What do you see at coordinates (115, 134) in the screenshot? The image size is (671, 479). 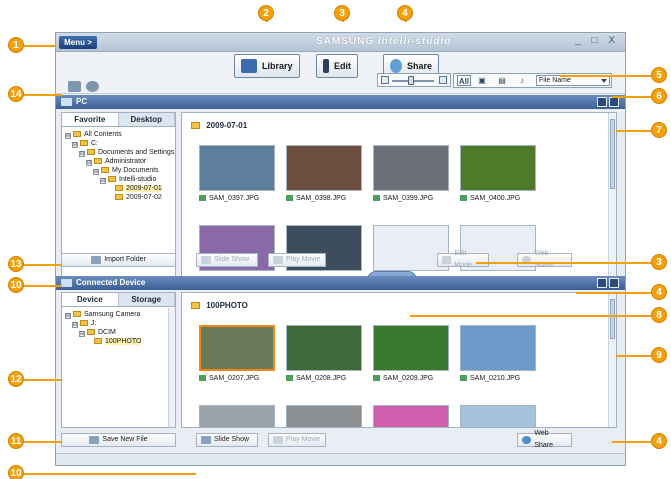 I see `tree-node: ⊟ All Contents` at bounding box center [115, 134].